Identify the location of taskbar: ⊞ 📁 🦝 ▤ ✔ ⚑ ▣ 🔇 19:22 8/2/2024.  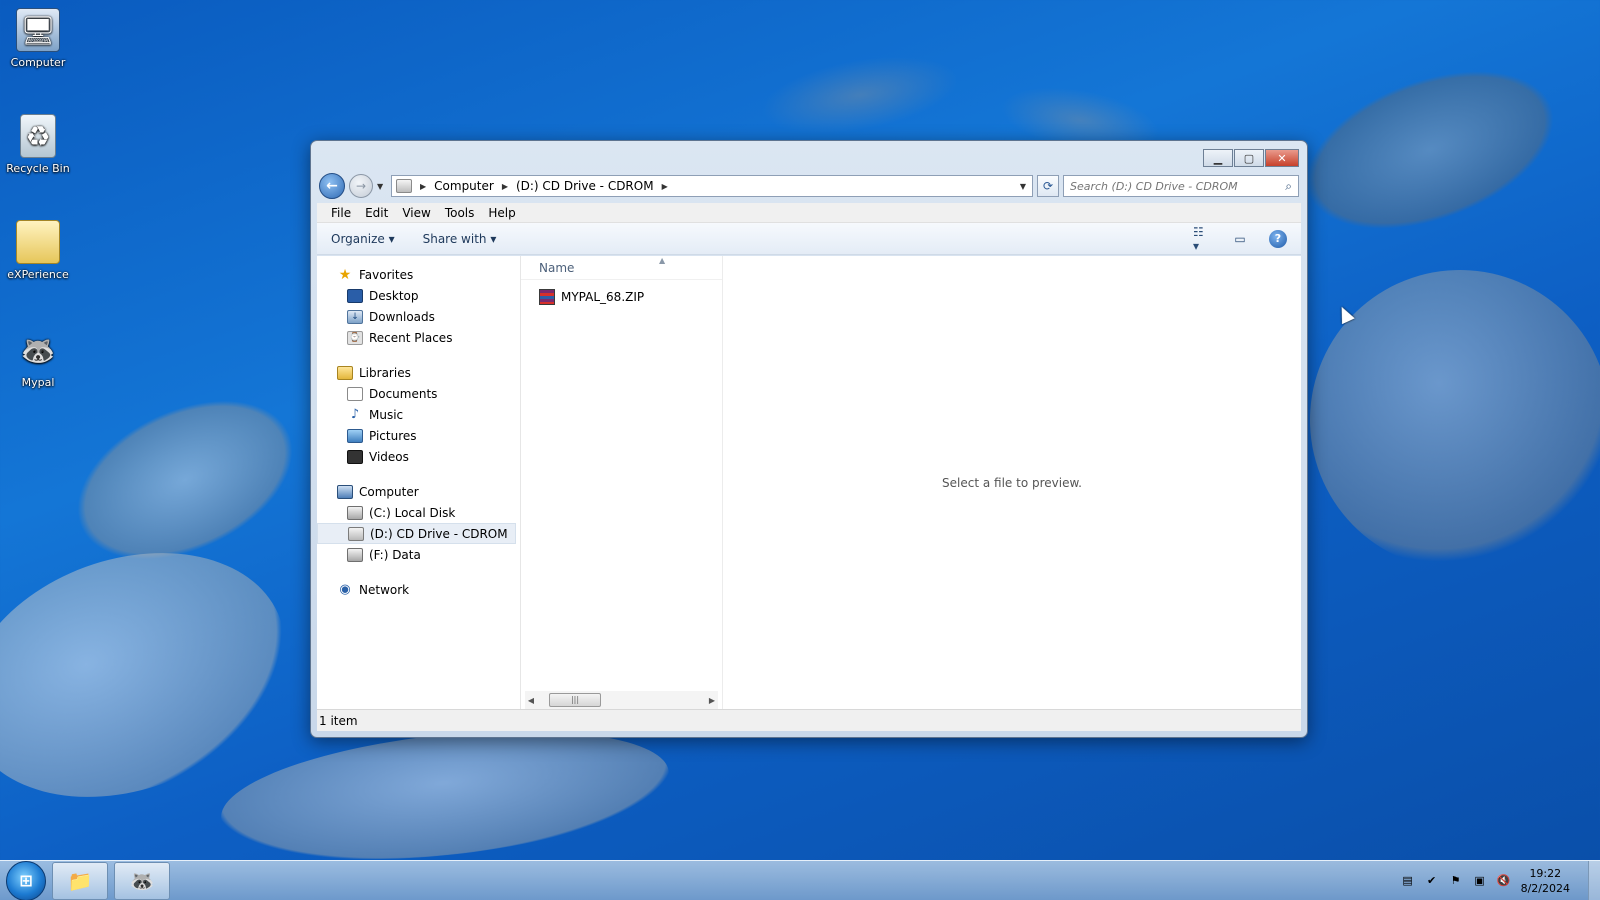
(800, 880).